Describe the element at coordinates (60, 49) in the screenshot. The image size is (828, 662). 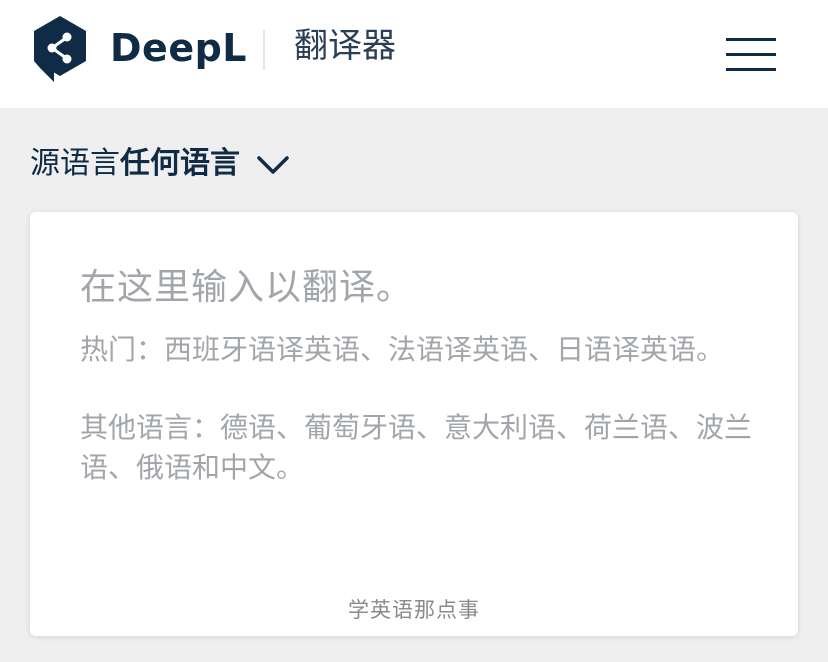
I see `deepl-logo-icon` at that location.